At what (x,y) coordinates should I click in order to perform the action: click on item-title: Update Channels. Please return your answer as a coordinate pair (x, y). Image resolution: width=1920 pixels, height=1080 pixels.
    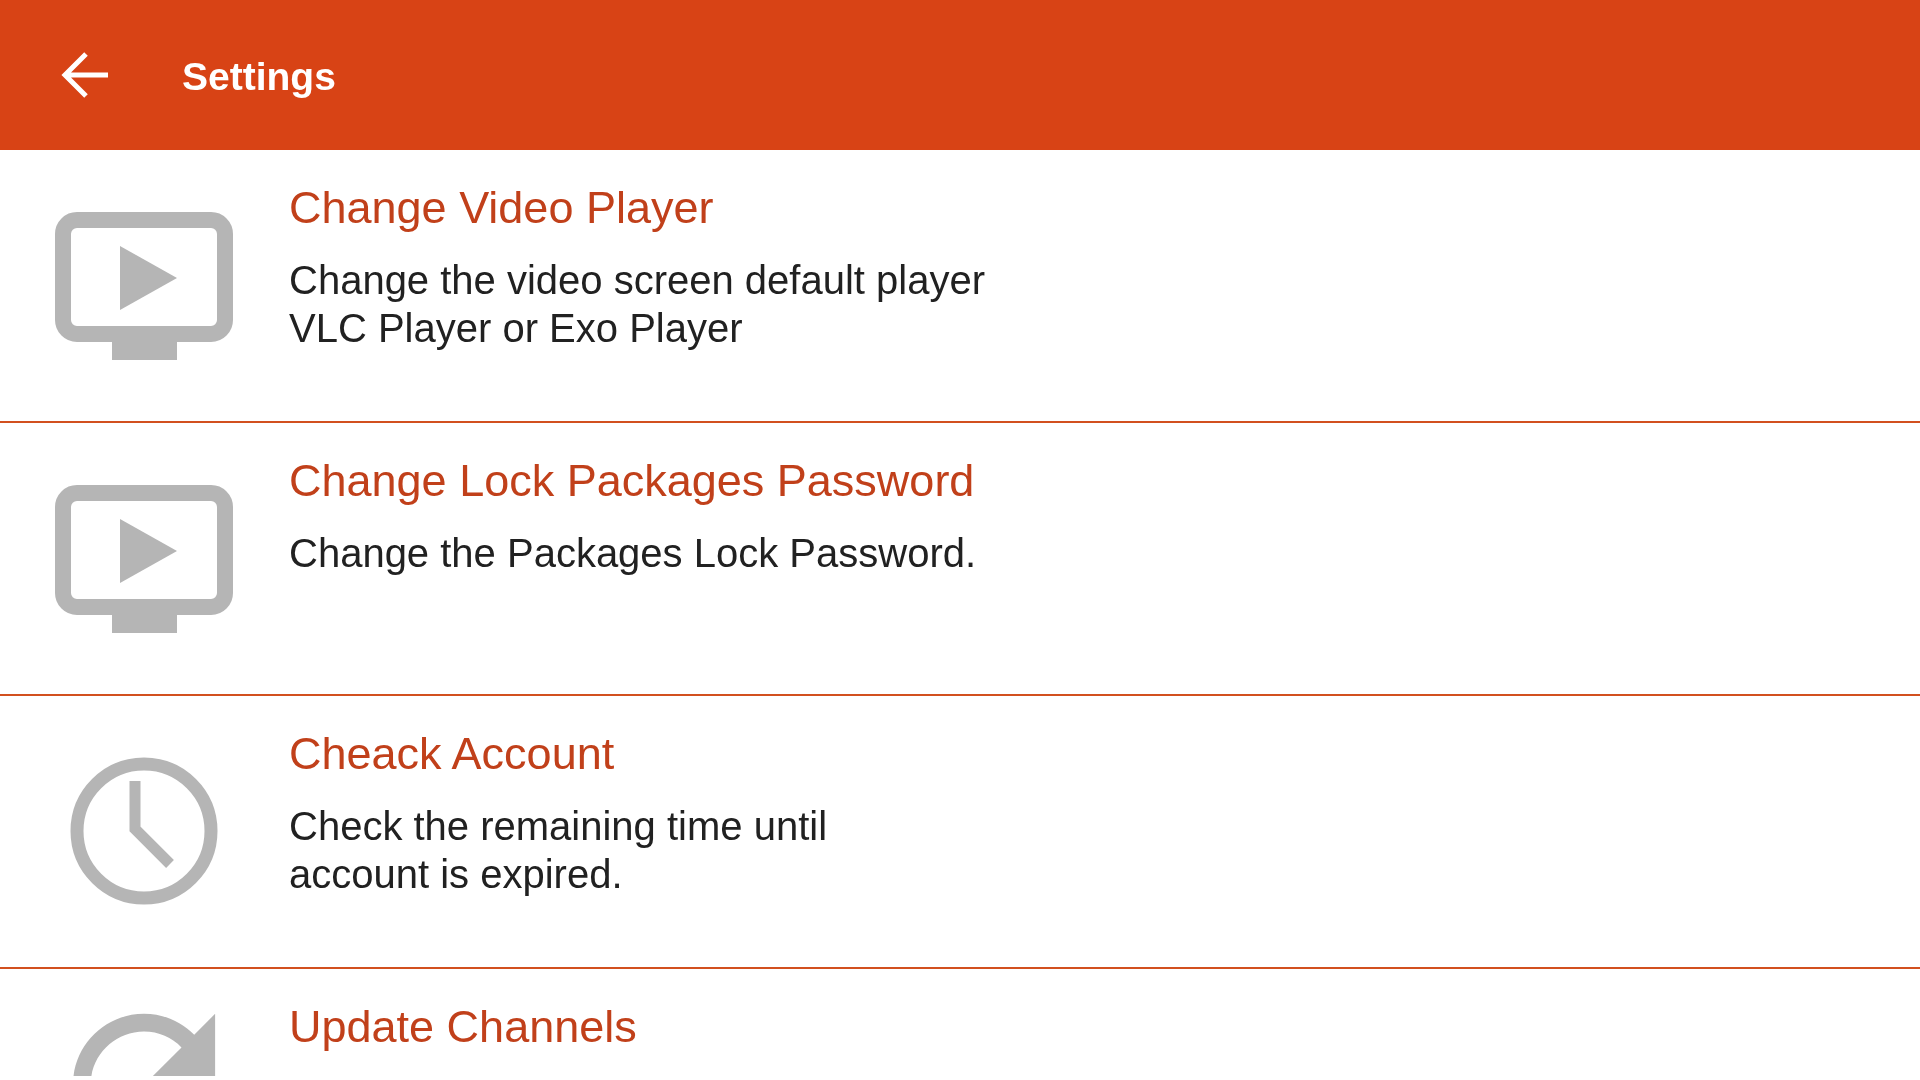
    Looking at the image, I should click on (463, 1027).